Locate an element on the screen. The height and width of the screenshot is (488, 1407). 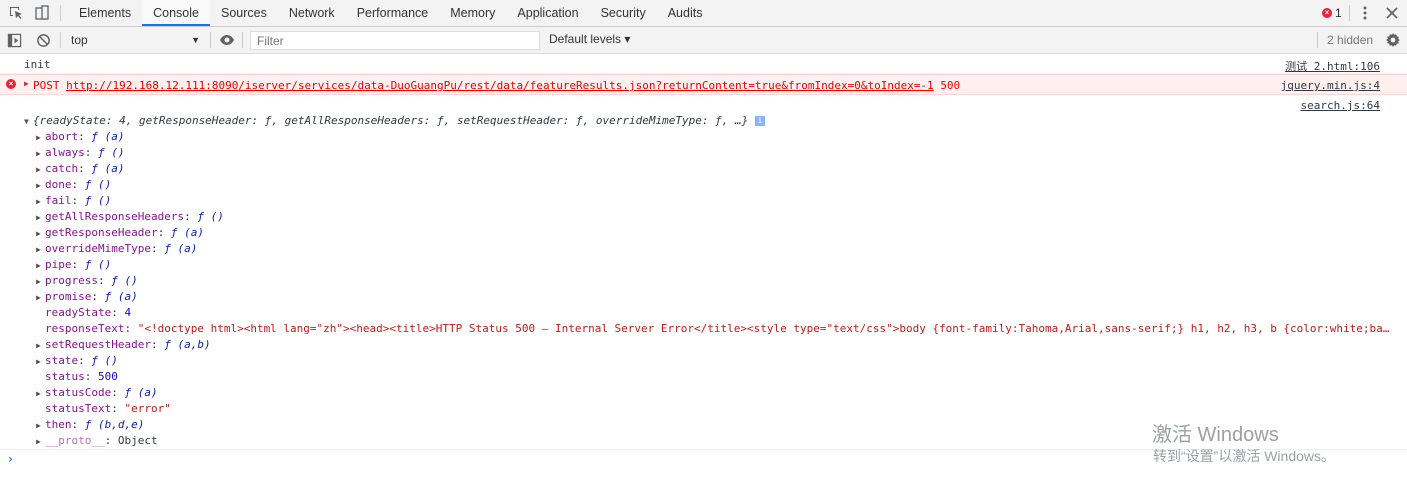
object-property: ▶ abort: ƒ (a) is located at coordinates (80, 136).